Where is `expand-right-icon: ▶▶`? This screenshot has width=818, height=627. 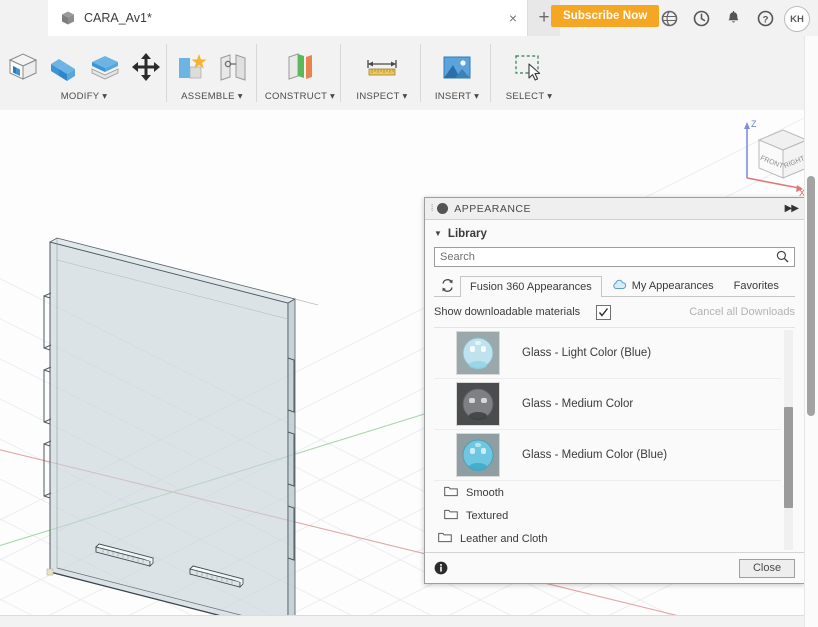 expand-right-icon: ▶▶ is located at coordinates (792, 208).